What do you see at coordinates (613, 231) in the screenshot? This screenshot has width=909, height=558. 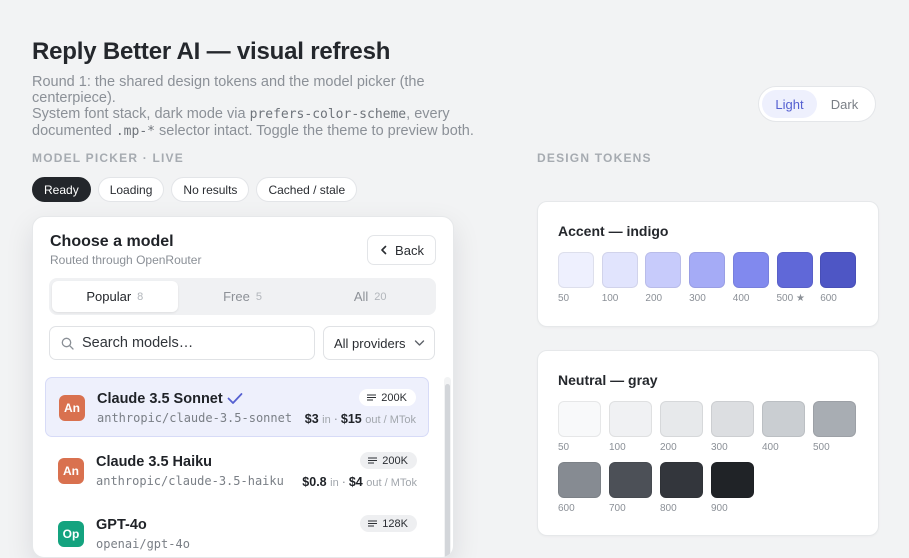 I see `accent-card-title: Accent — indigo` at bounding box center [613, 231].